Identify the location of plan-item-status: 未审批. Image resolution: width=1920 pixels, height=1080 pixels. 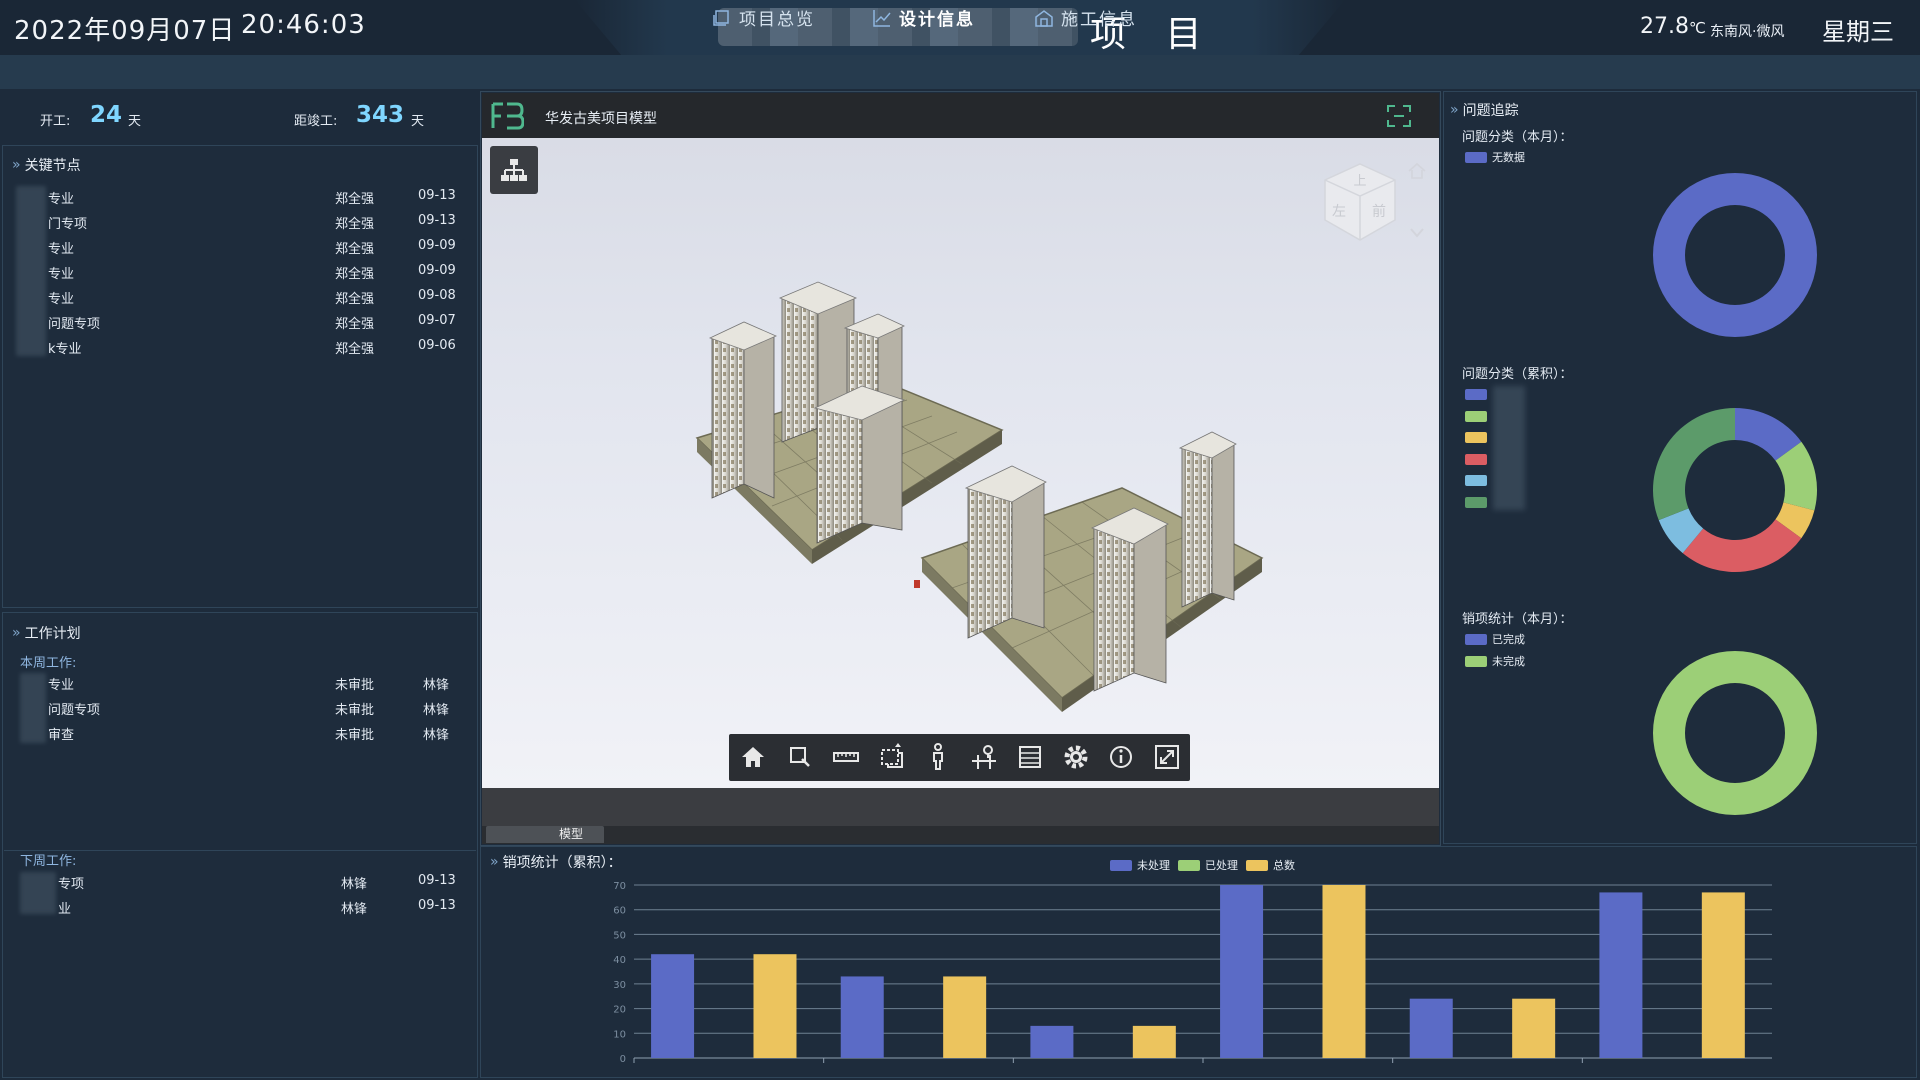
(355, 735).